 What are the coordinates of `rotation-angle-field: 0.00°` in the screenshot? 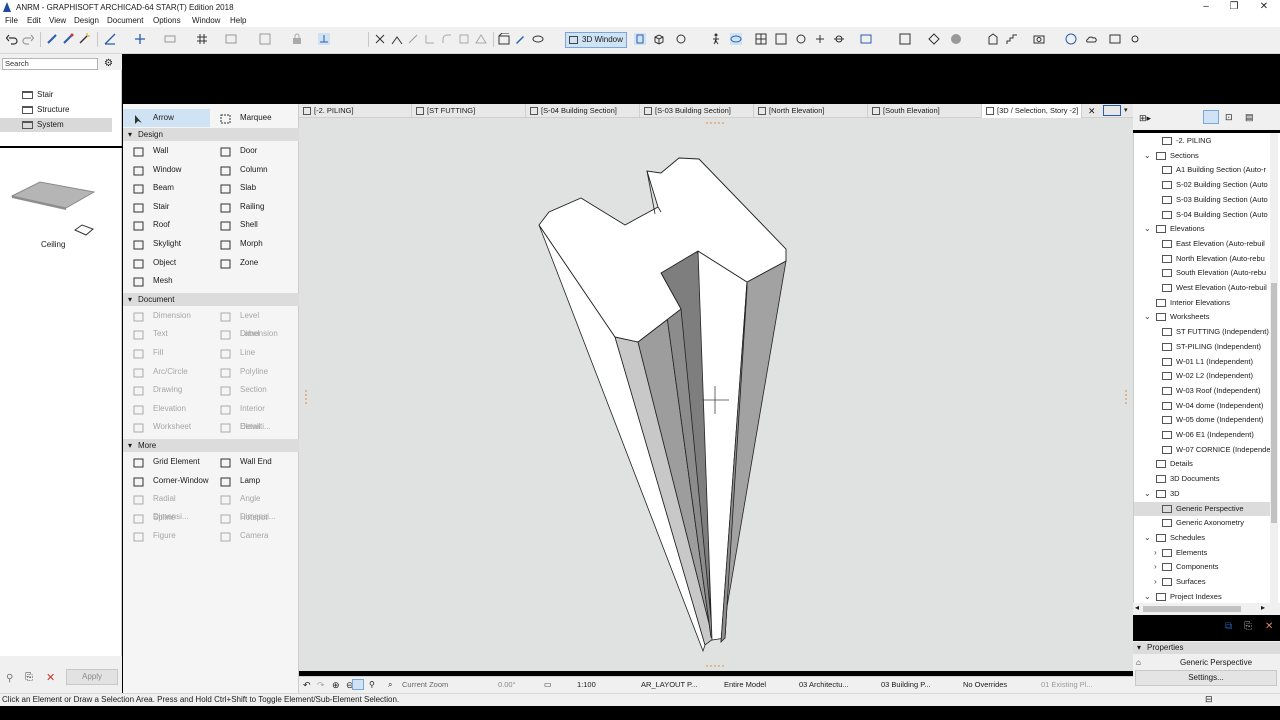 It's located at (507, 684).